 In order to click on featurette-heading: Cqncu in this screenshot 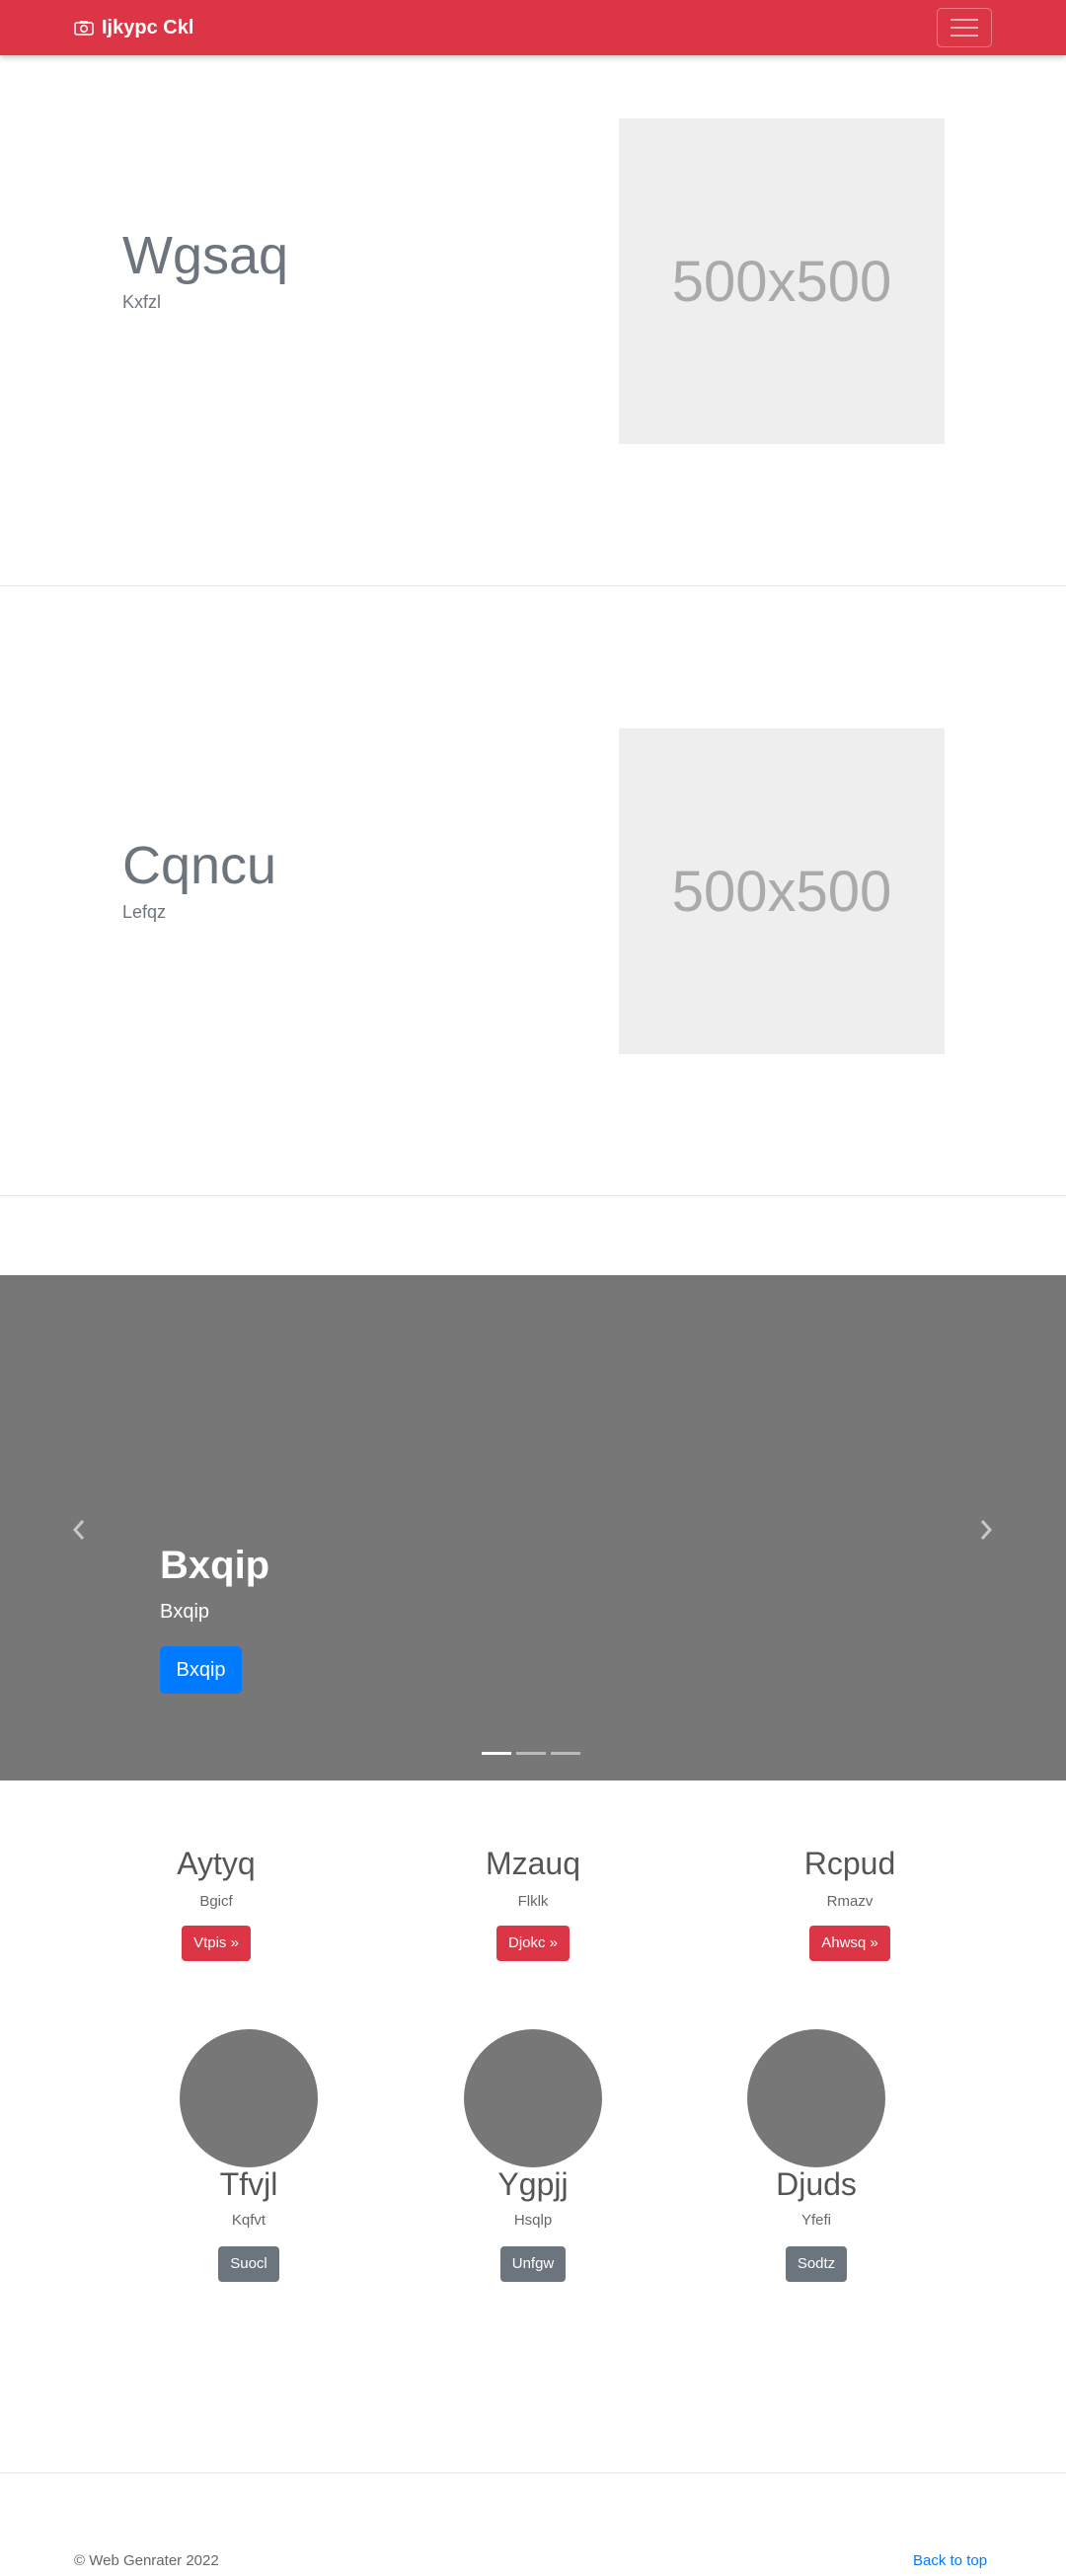, I will do `click(199, 865)`.